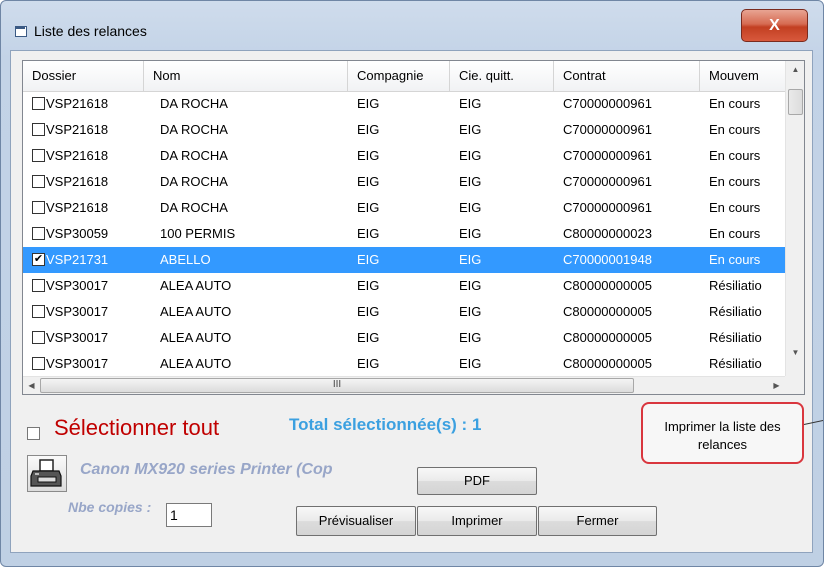  I want to click on pdf-button: PDF, so click(477, 481).